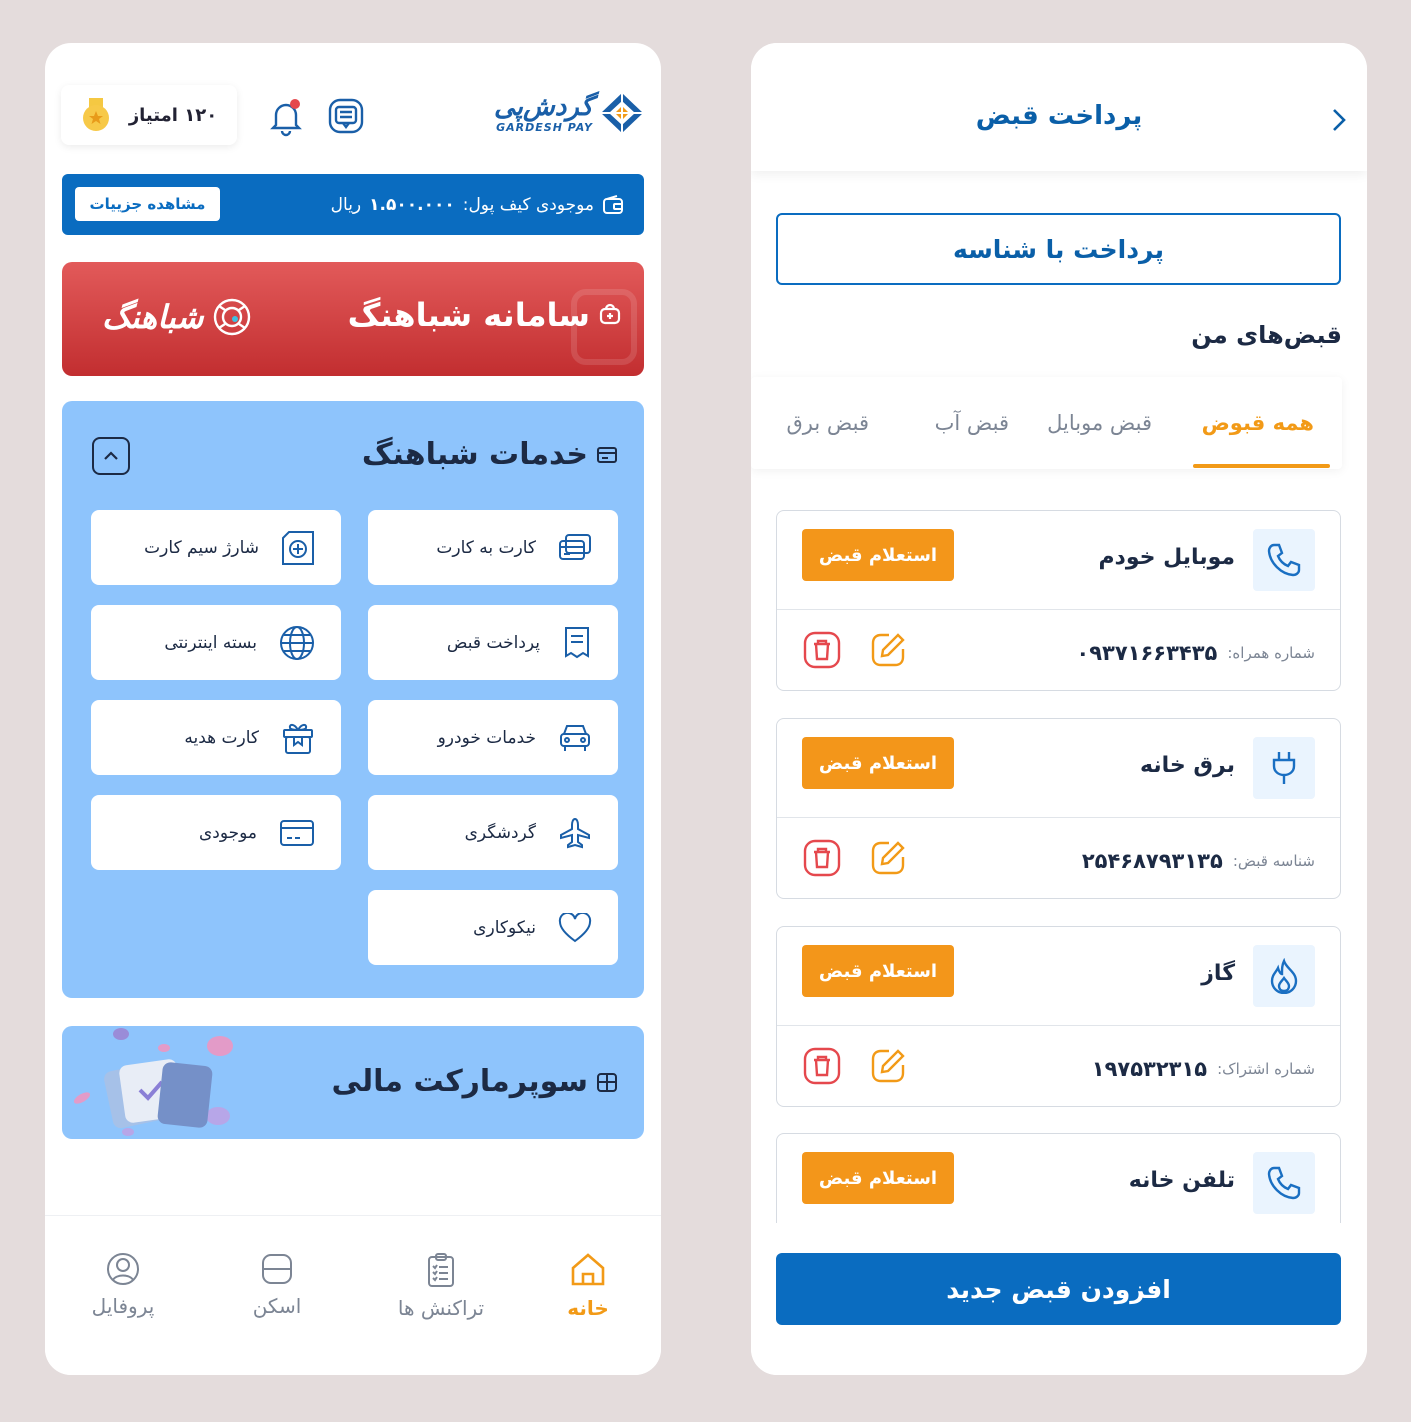 This screenshot has width=1411, height=1422. Describe the element at coordinates (544, 127) in the screenshot. I see `logo-text-en: GARDESH PAY` at that location.